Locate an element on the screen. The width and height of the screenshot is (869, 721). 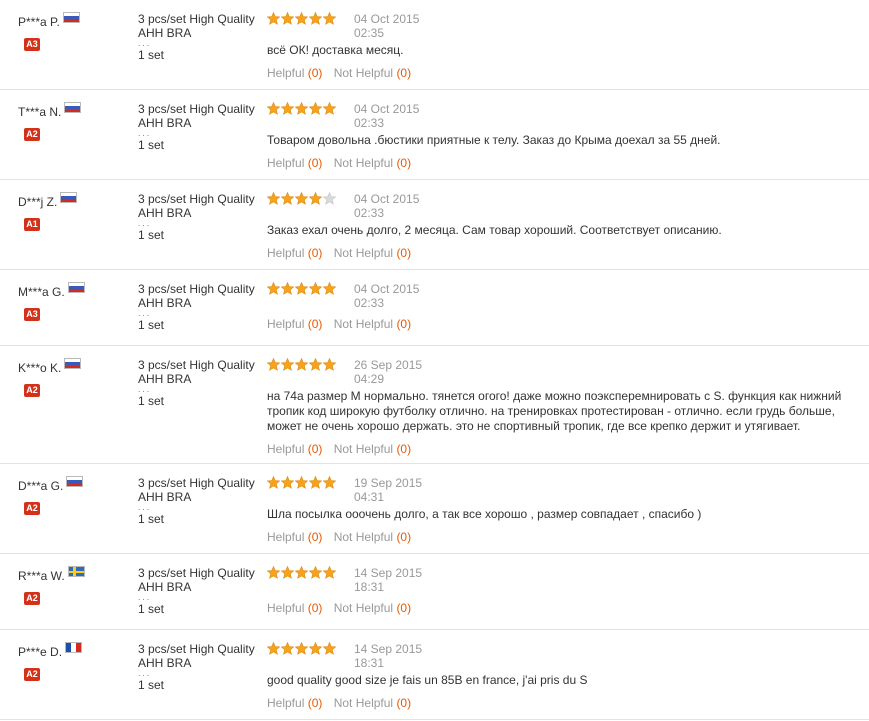
review-date: 26 Sep 2015 04:29 is located at coordinates (399, 372).